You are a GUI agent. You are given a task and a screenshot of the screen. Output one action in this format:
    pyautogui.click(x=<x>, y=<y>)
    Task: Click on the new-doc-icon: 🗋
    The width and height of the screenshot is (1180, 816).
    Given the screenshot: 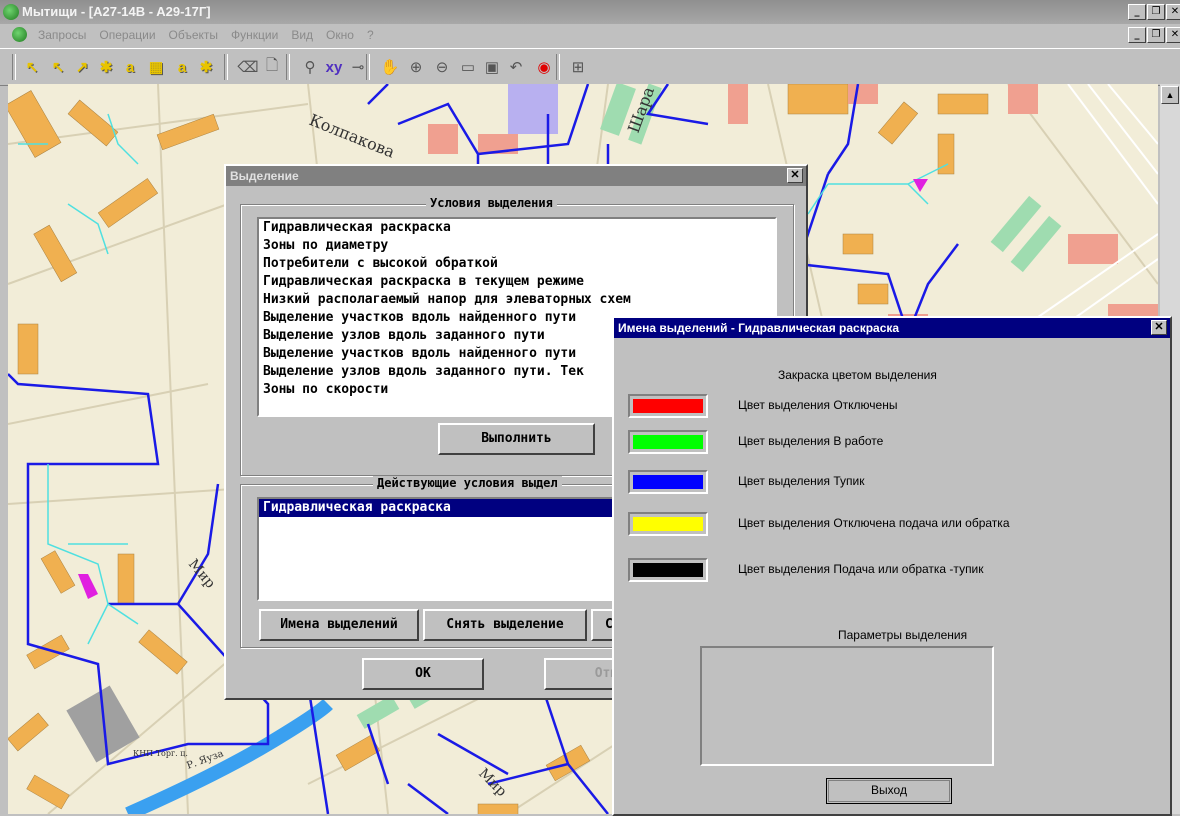 What is the action you would take?
    pyautogui.click(x=272, y=67)
    